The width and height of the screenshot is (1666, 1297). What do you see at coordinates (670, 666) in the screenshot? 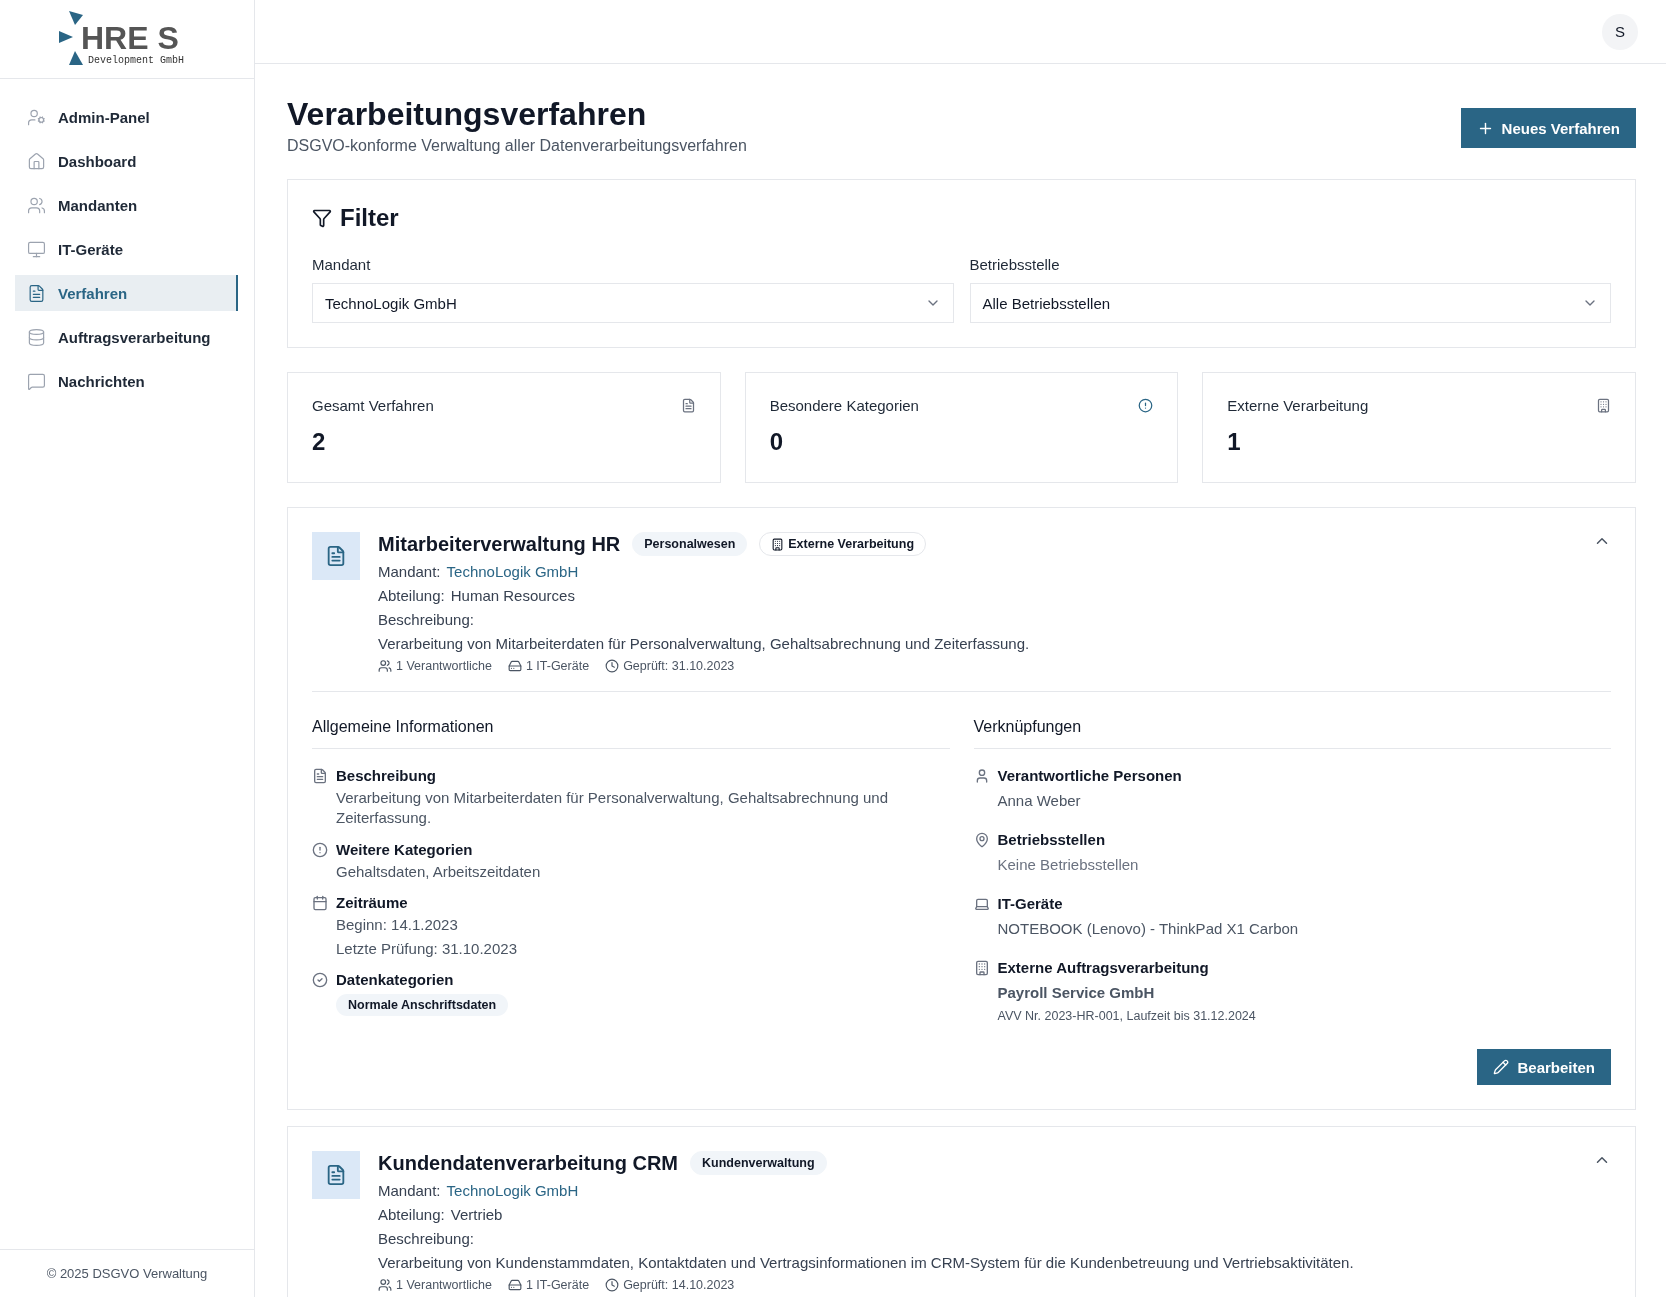
I see `checked-date: Geprüft: 31.10.2023` at bounding box center [670, 666].